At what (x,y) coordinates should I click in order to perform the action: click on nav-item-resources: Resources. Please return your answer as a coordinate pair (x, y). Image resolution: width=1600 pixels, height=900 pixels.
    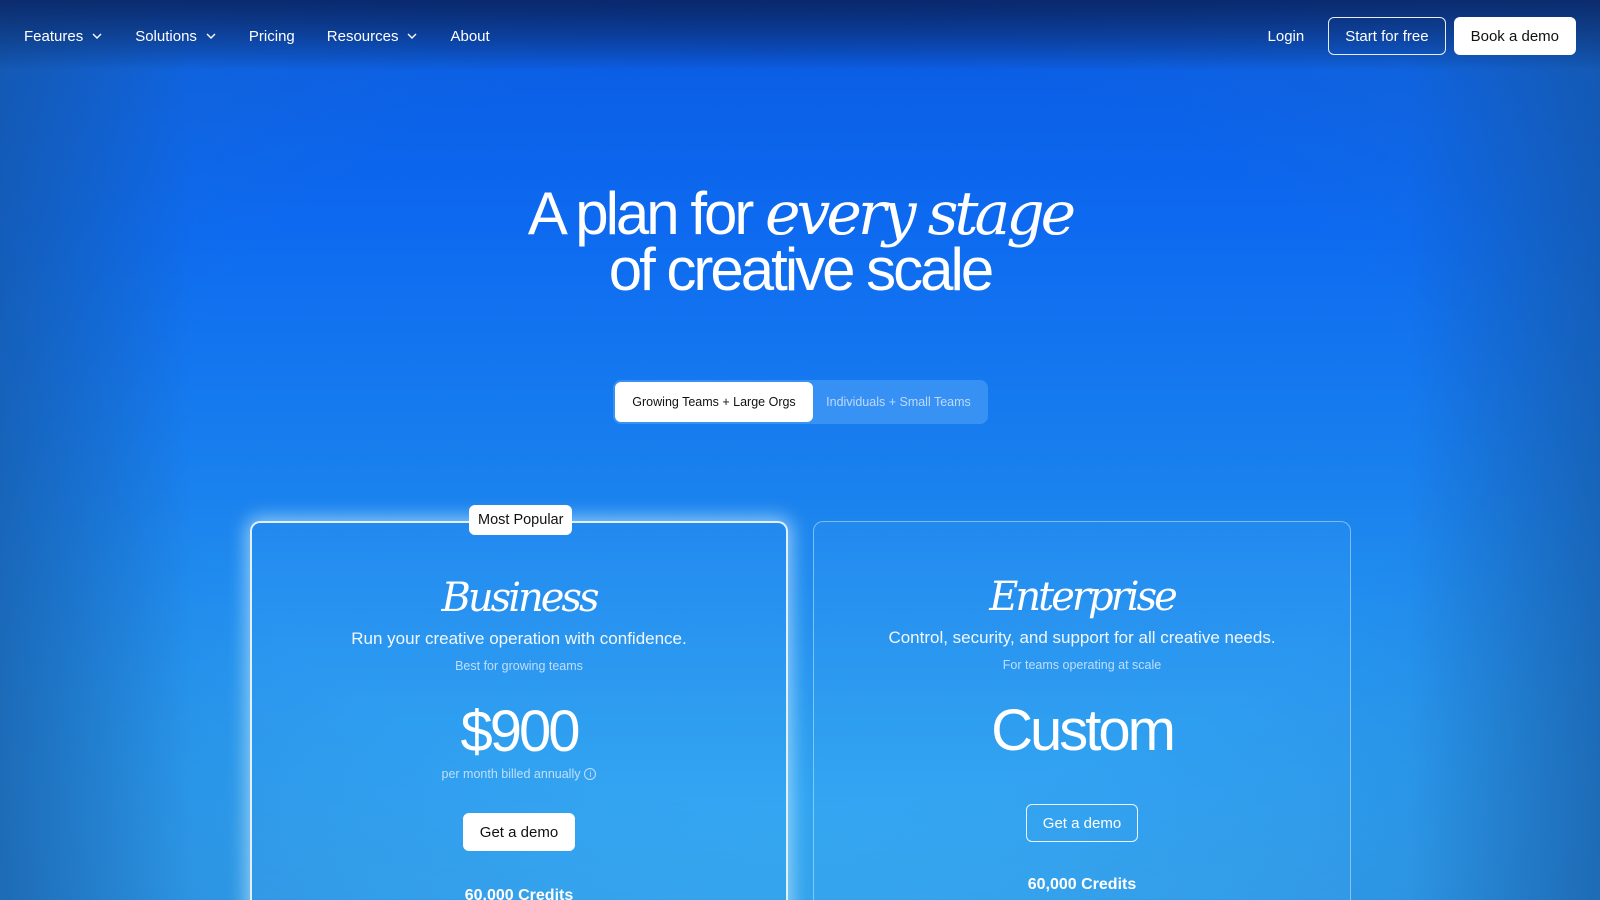
    Looking at the image, I should click on (373, 36).